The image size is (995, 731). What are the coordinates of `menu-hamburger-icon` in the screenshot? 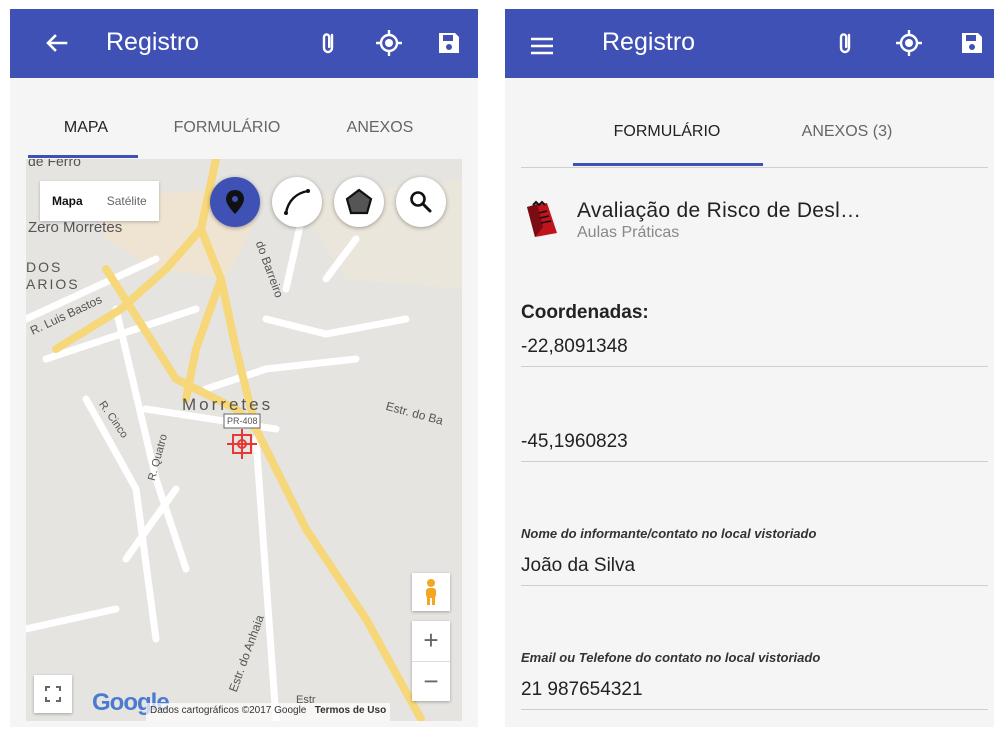 It's located at (542, 46).